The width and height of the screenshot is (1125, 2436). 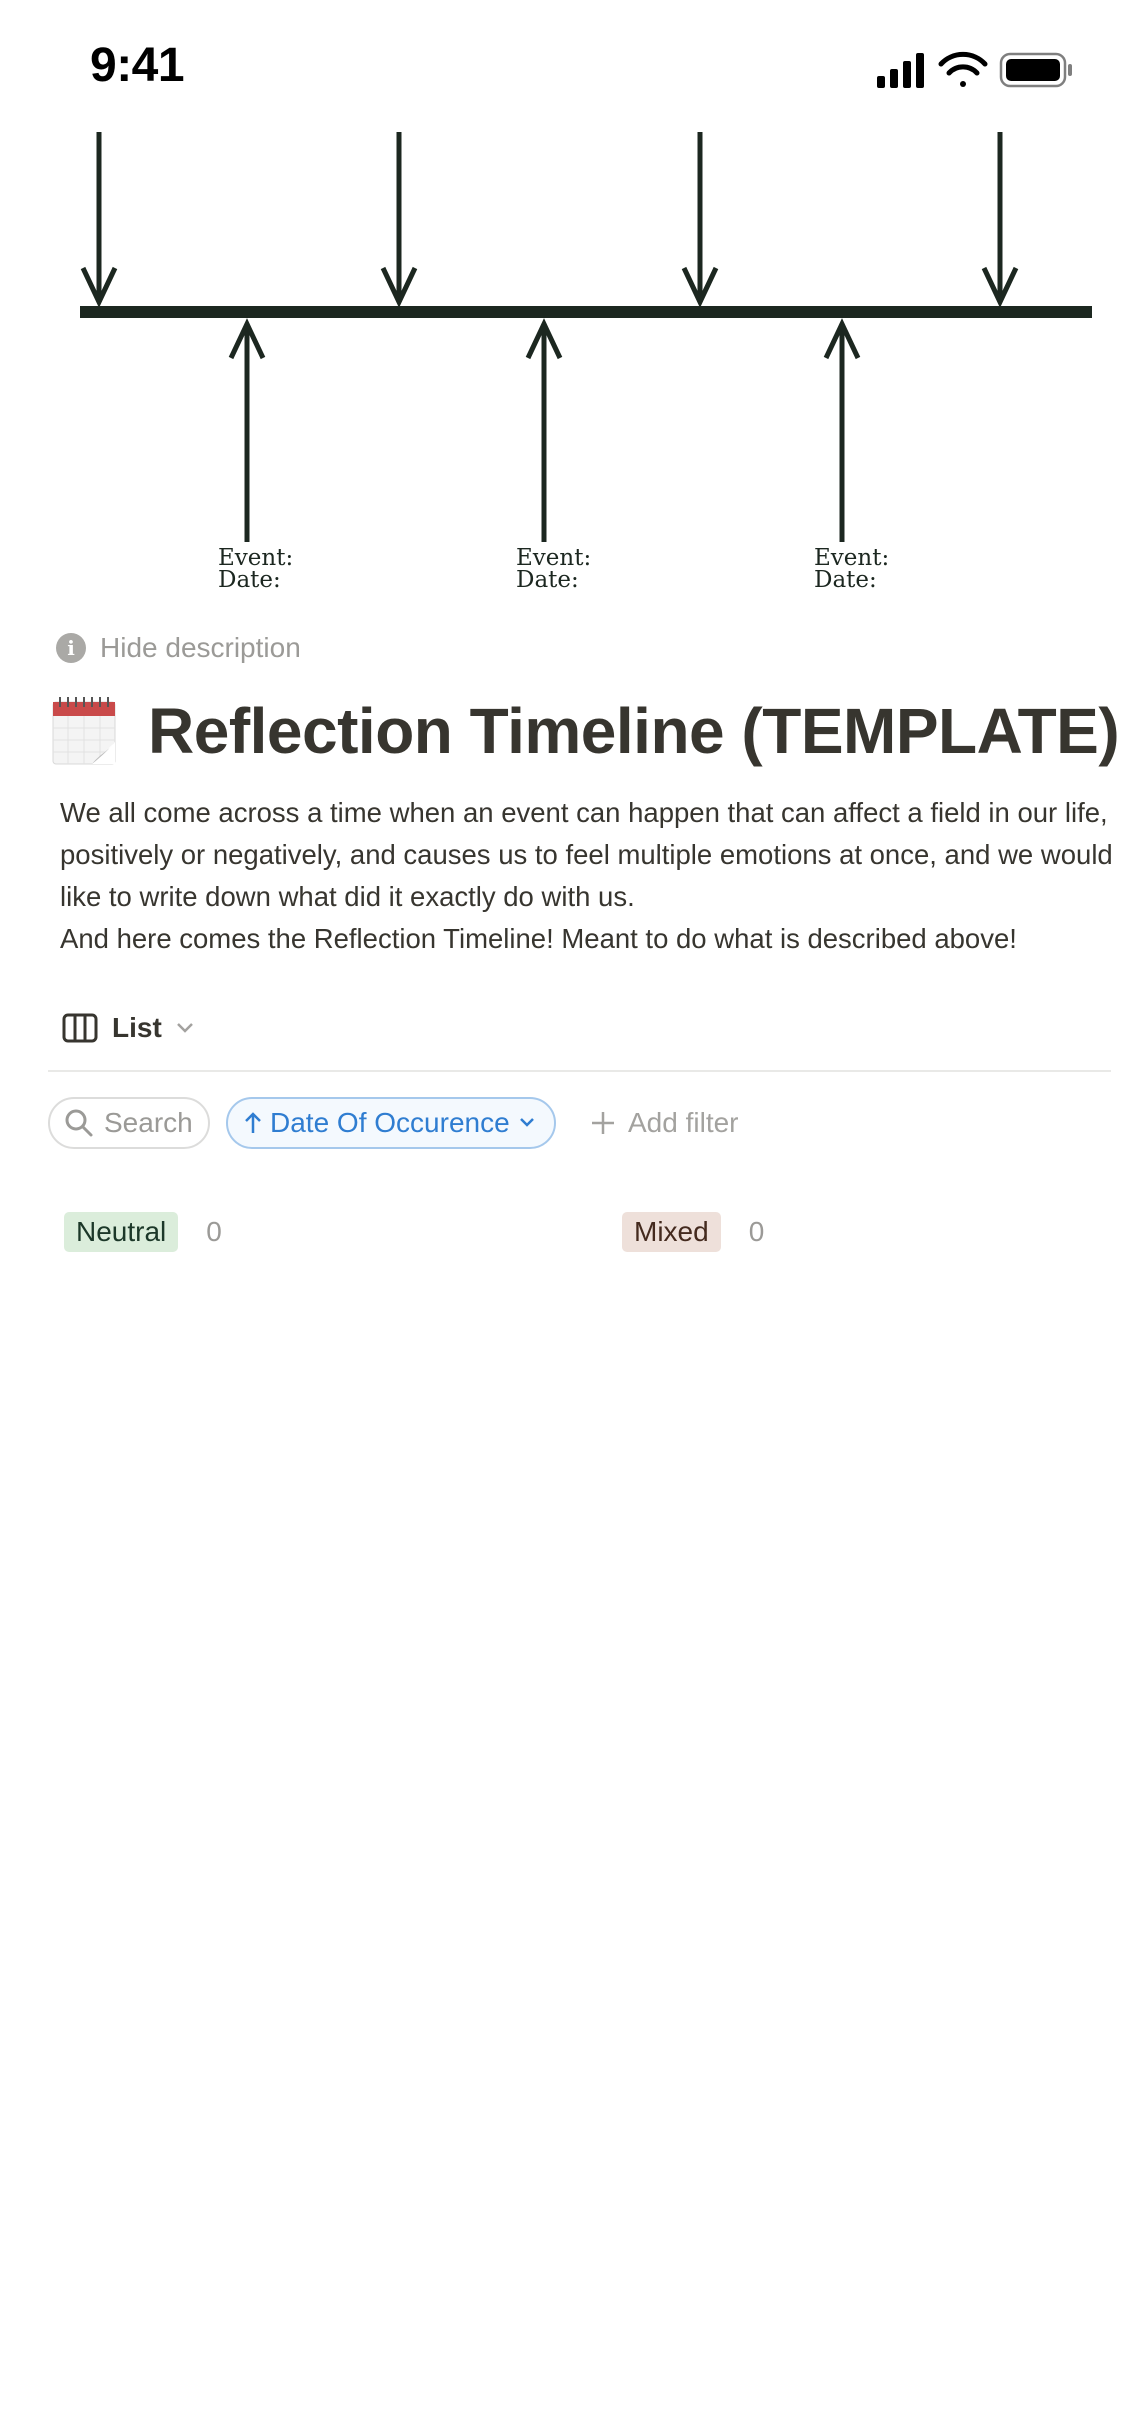 I want to click on add-filter-label: Add filter, so click(x=683, y=1122).